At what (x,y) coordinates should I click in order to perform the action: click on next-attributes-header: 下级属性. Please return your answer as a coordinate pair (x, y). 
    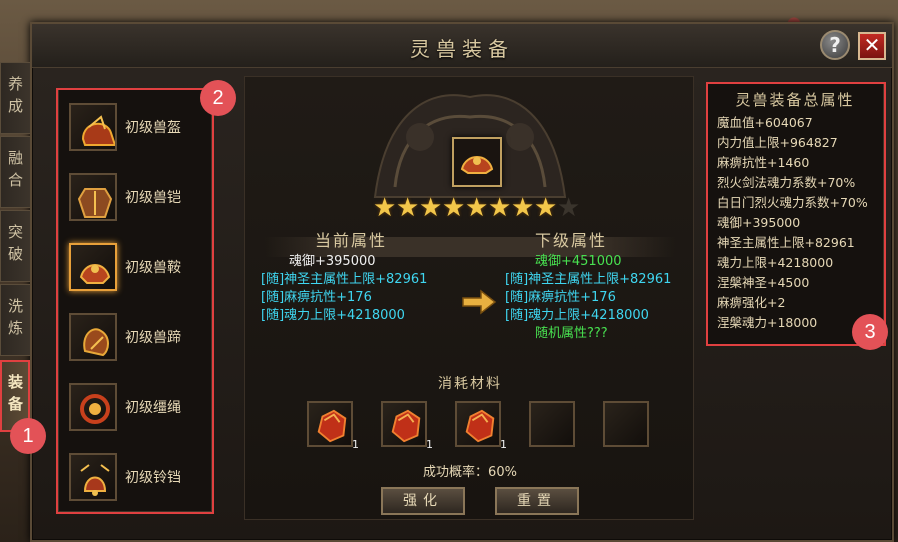
    Looking at the image, I should click on (571, 240).